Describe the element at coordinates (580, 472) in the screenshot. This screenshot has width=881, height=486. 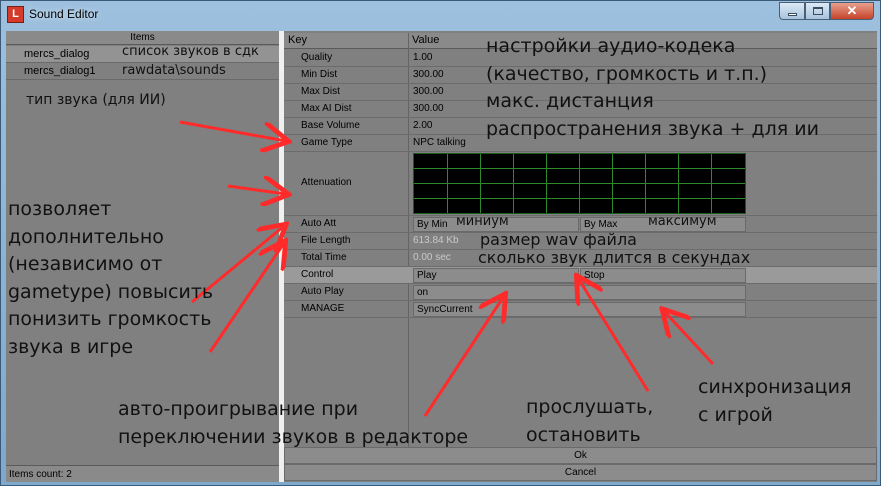
I see `cancel-button: Cancel` at that location.